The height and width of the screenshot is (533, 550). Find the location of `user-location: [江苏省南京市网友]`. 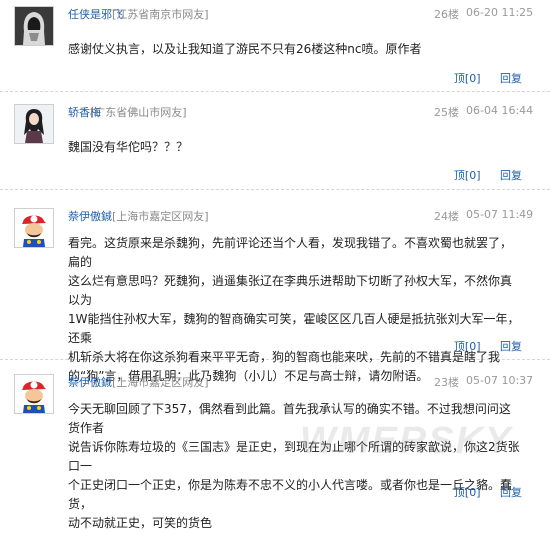

user-location: [江苏省南京市网友] is located at coordinates (160, 14).